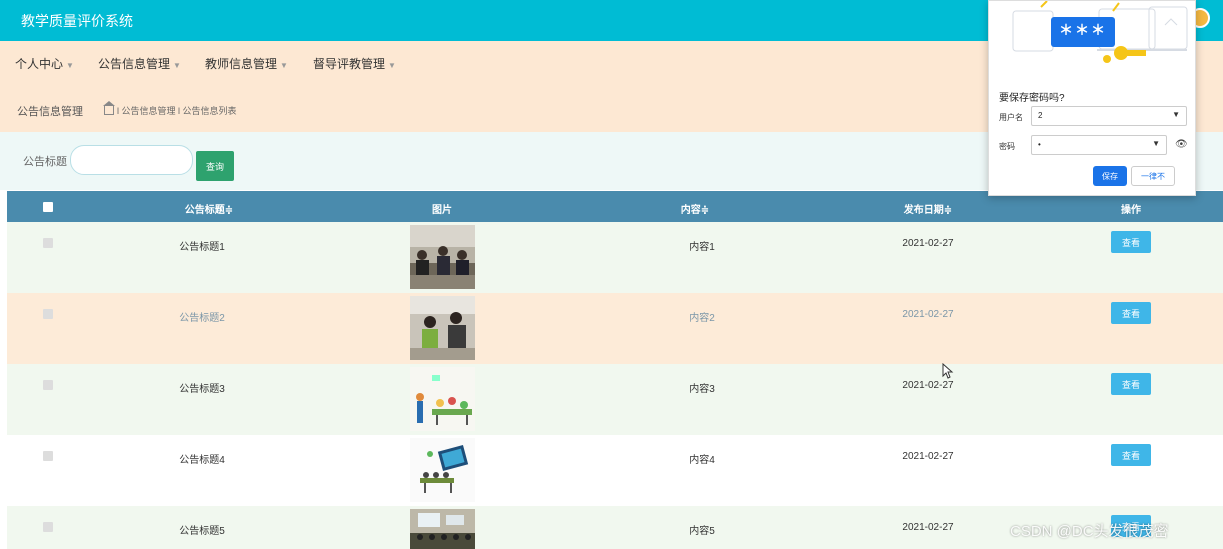 The image size is (1223, 549). Describe the element at coordinates (948, 371) in the screenshot. I see `mouse-cursor-icon` at that location.